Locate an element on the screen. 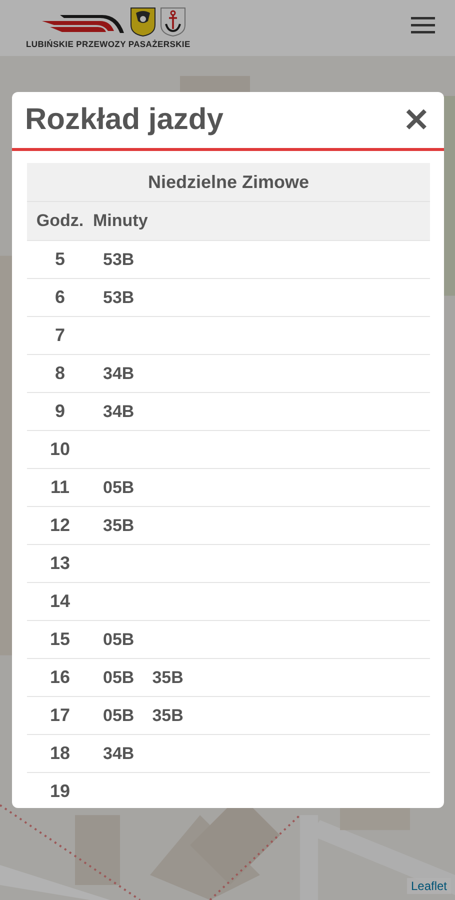 This screenshot has height=900, width=455. hour-cell-text: 8 is located at coordinates (60, 373).